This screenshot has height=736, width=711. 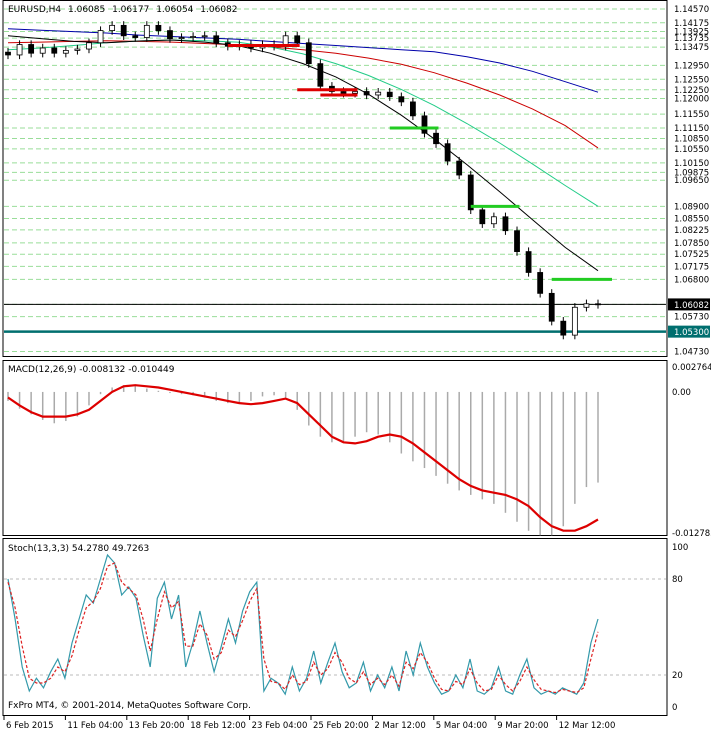 I want to click on stoch-title: Stoch(13,3,3) 54.2780 49.7263, so click(x=78, y=549).